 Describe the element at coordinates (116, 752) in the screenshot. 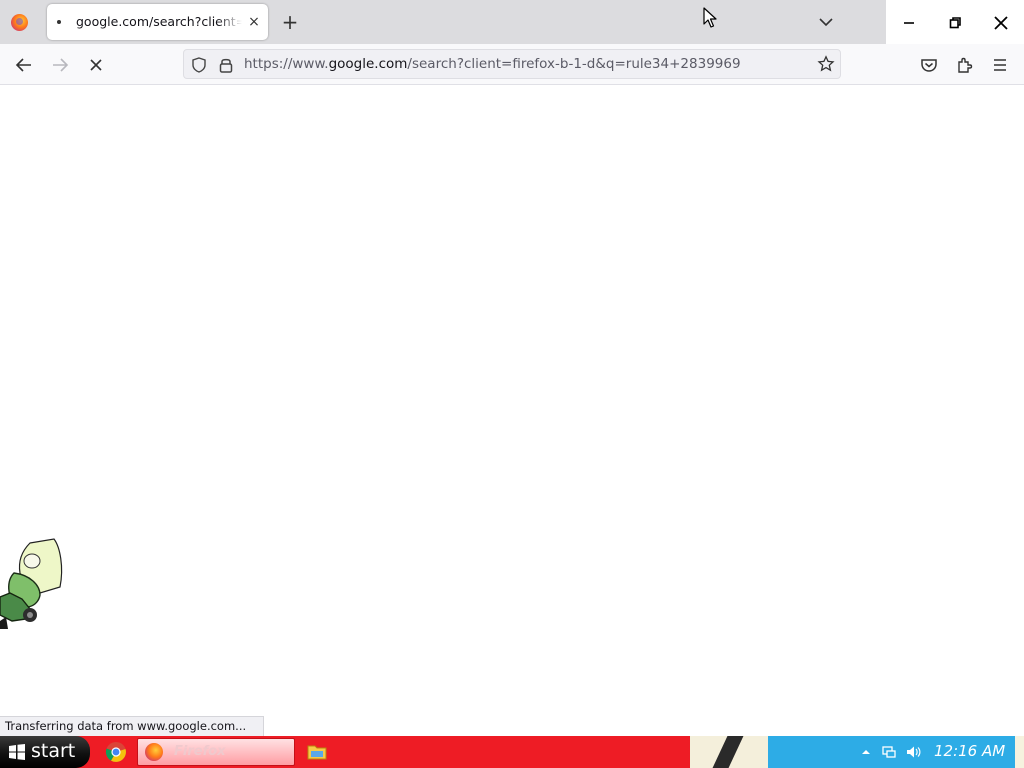

I see `chrome-icon` at that location.